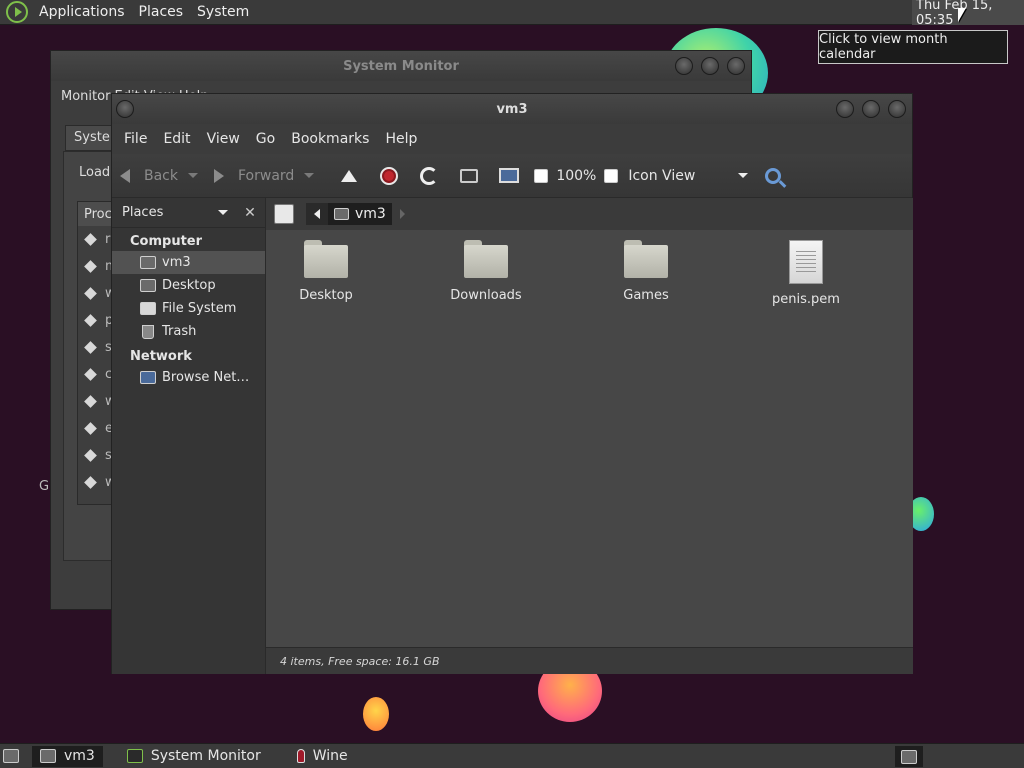 This screenshot has width=1024, height=768. Describe the element at coordinates (309, 175) in the screenshot. I see `forward-dropdown-icon` at that location.